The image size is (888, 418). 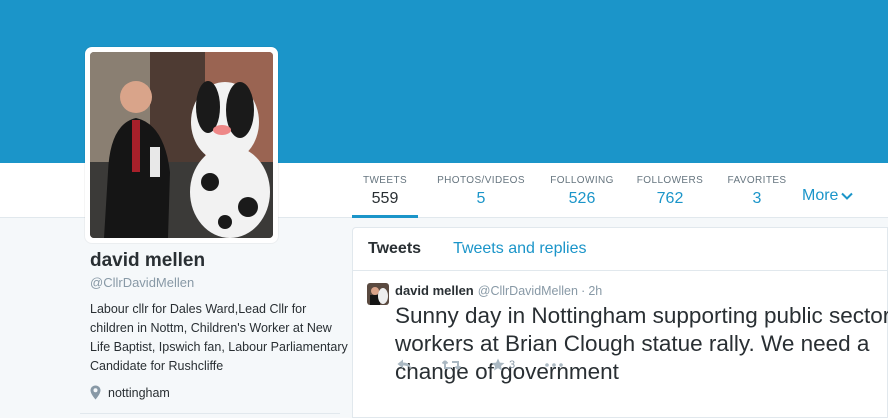 I want to click on stat-value: 526, so click(x=582, y=198).